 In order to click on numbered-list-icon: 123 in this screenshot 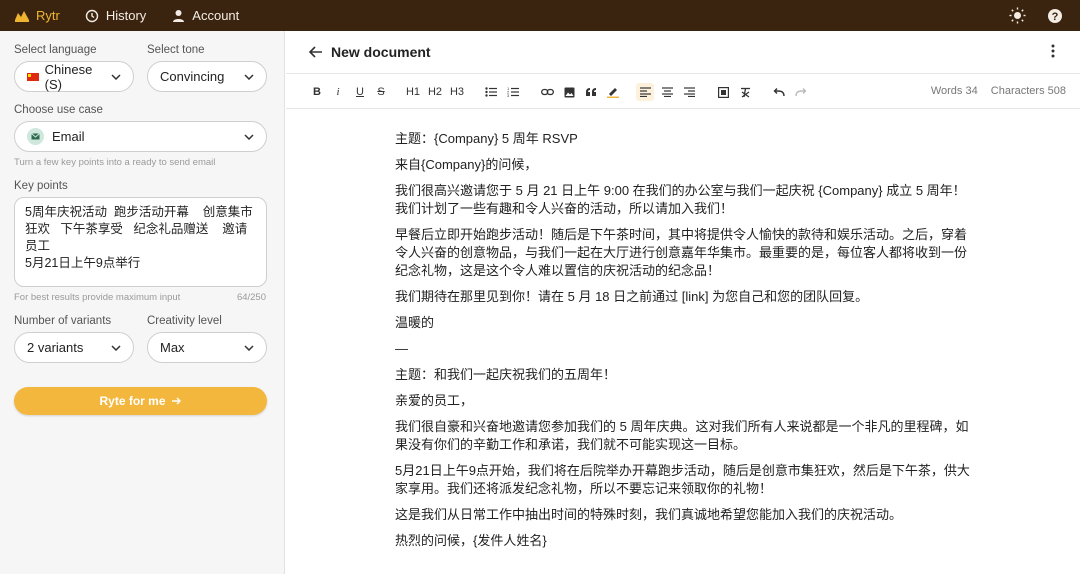, I will do `click(513, 92)`.